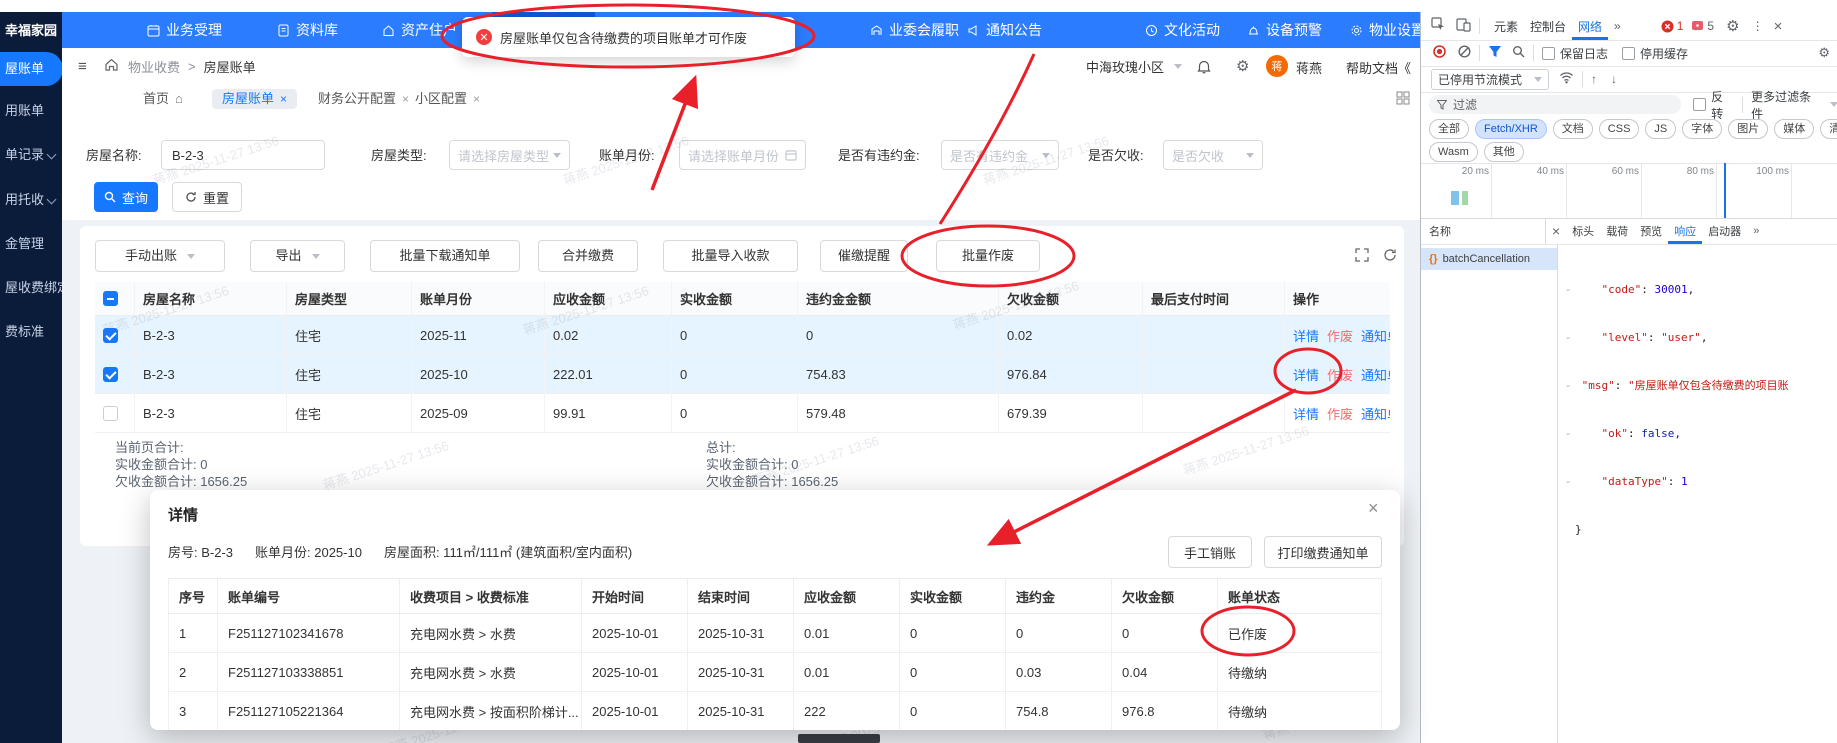  What do you see at coordinates (1182, 30) in the screenshot?
I see `nav-item-culture: 文化活动` at bounding box center [1182, 30].